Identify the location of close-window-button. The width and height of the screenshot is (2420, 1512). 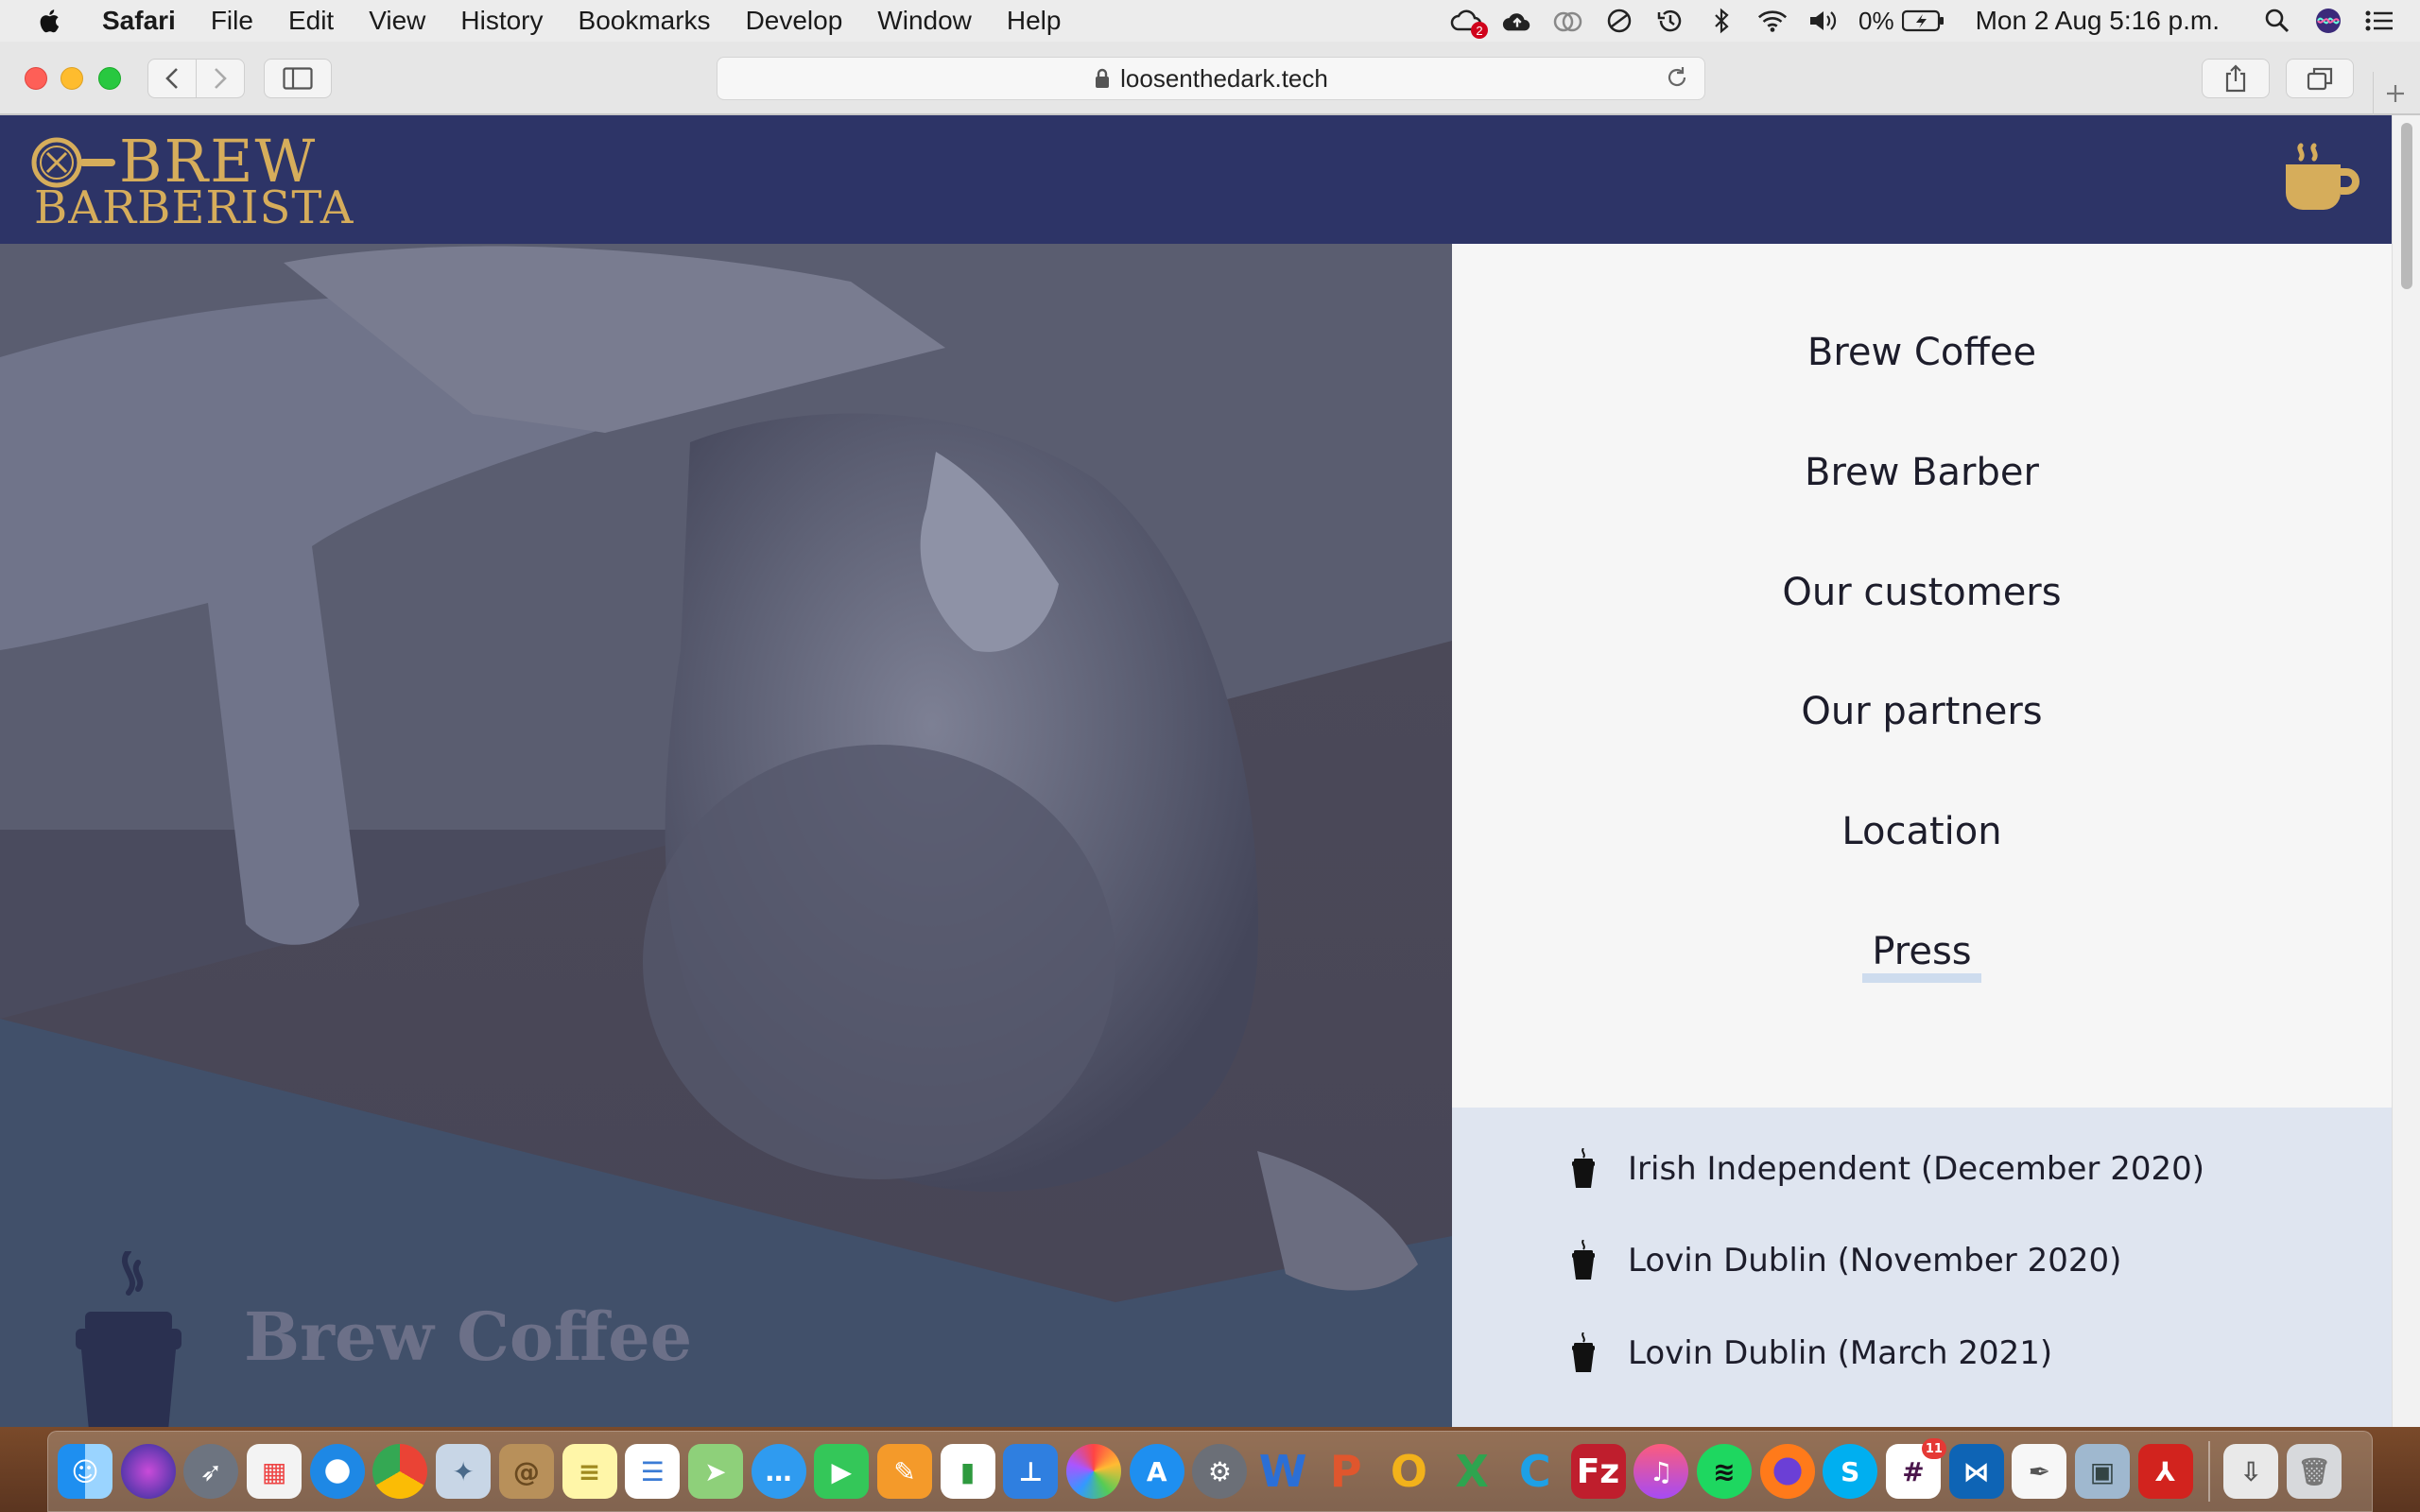
(36, 78).